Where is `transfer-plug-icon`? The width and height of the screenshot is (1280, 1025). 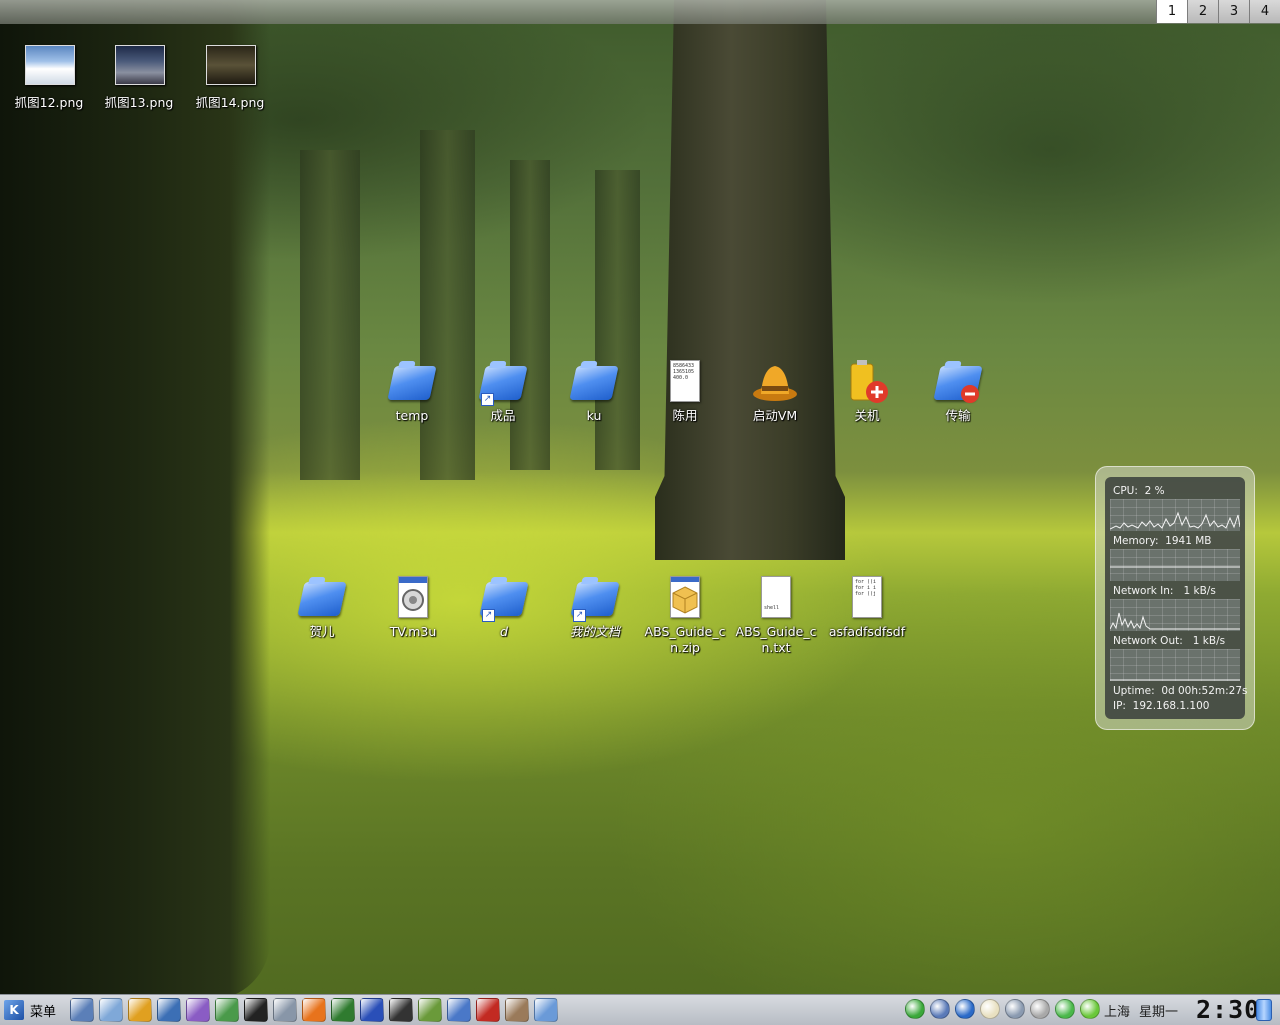 transfer-plug-icon is located at coordinates (970, 394).